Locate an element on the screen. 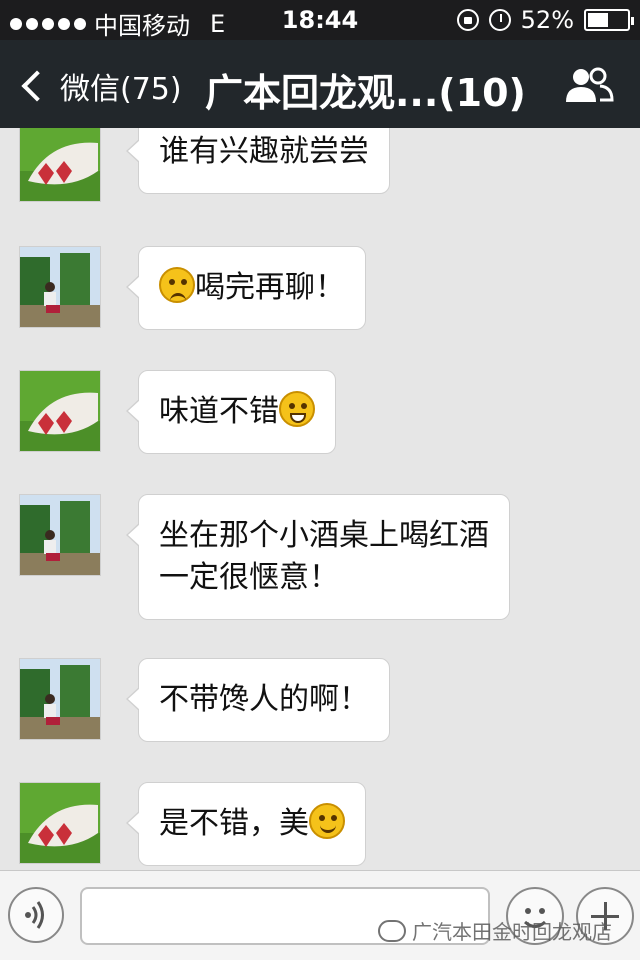 This screenshot has width=640, height=960. message-text: 味道不错 is located at coordinates (219, 411).